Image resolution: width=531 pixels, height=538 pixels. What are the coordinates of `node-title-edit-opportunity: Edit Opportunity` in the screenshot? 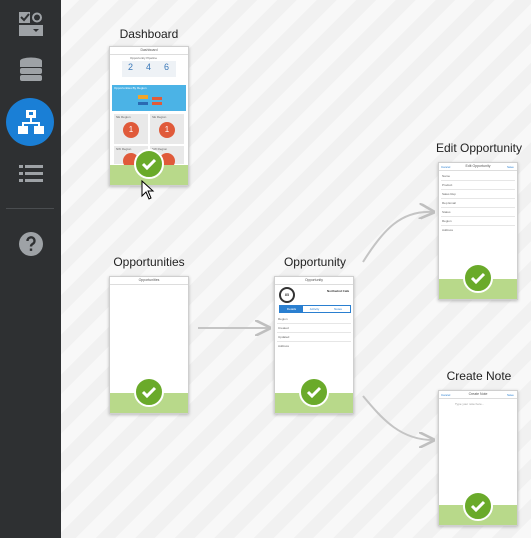 It's located at (479, 148).